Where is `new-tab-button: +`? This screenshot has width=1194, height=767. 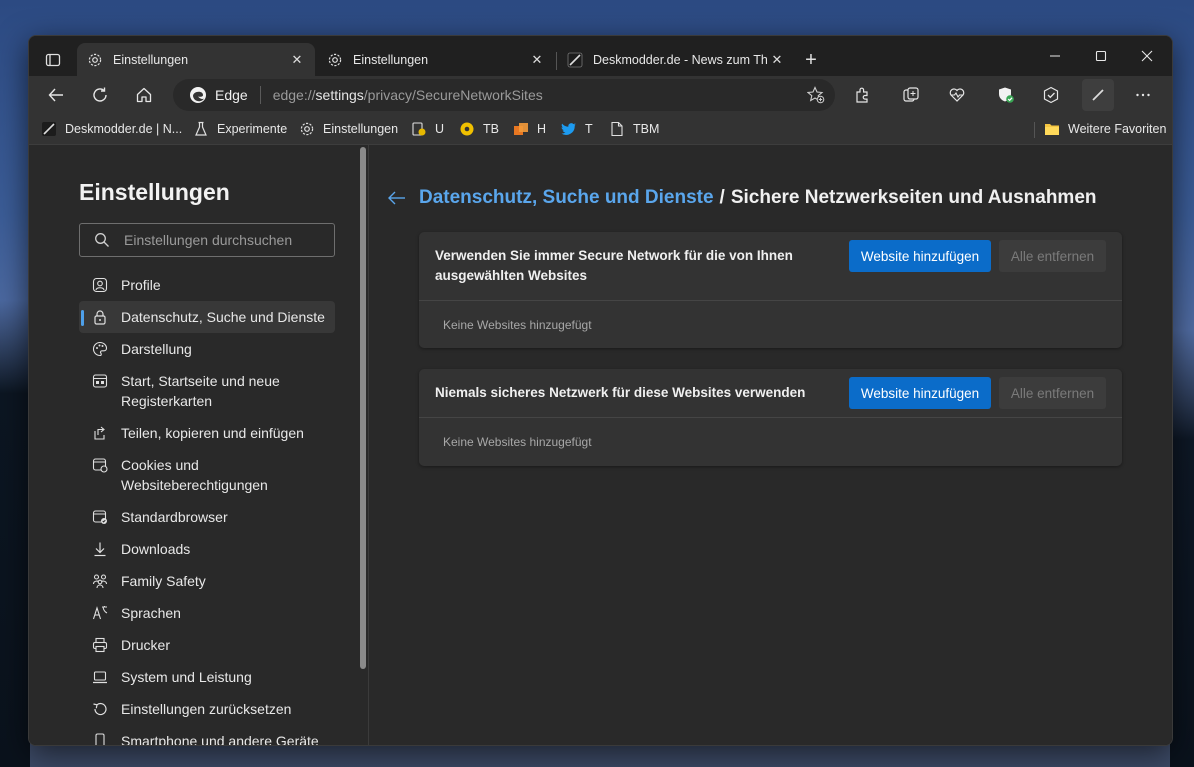 new-tab-button: + is located at coordinates (811, 60).